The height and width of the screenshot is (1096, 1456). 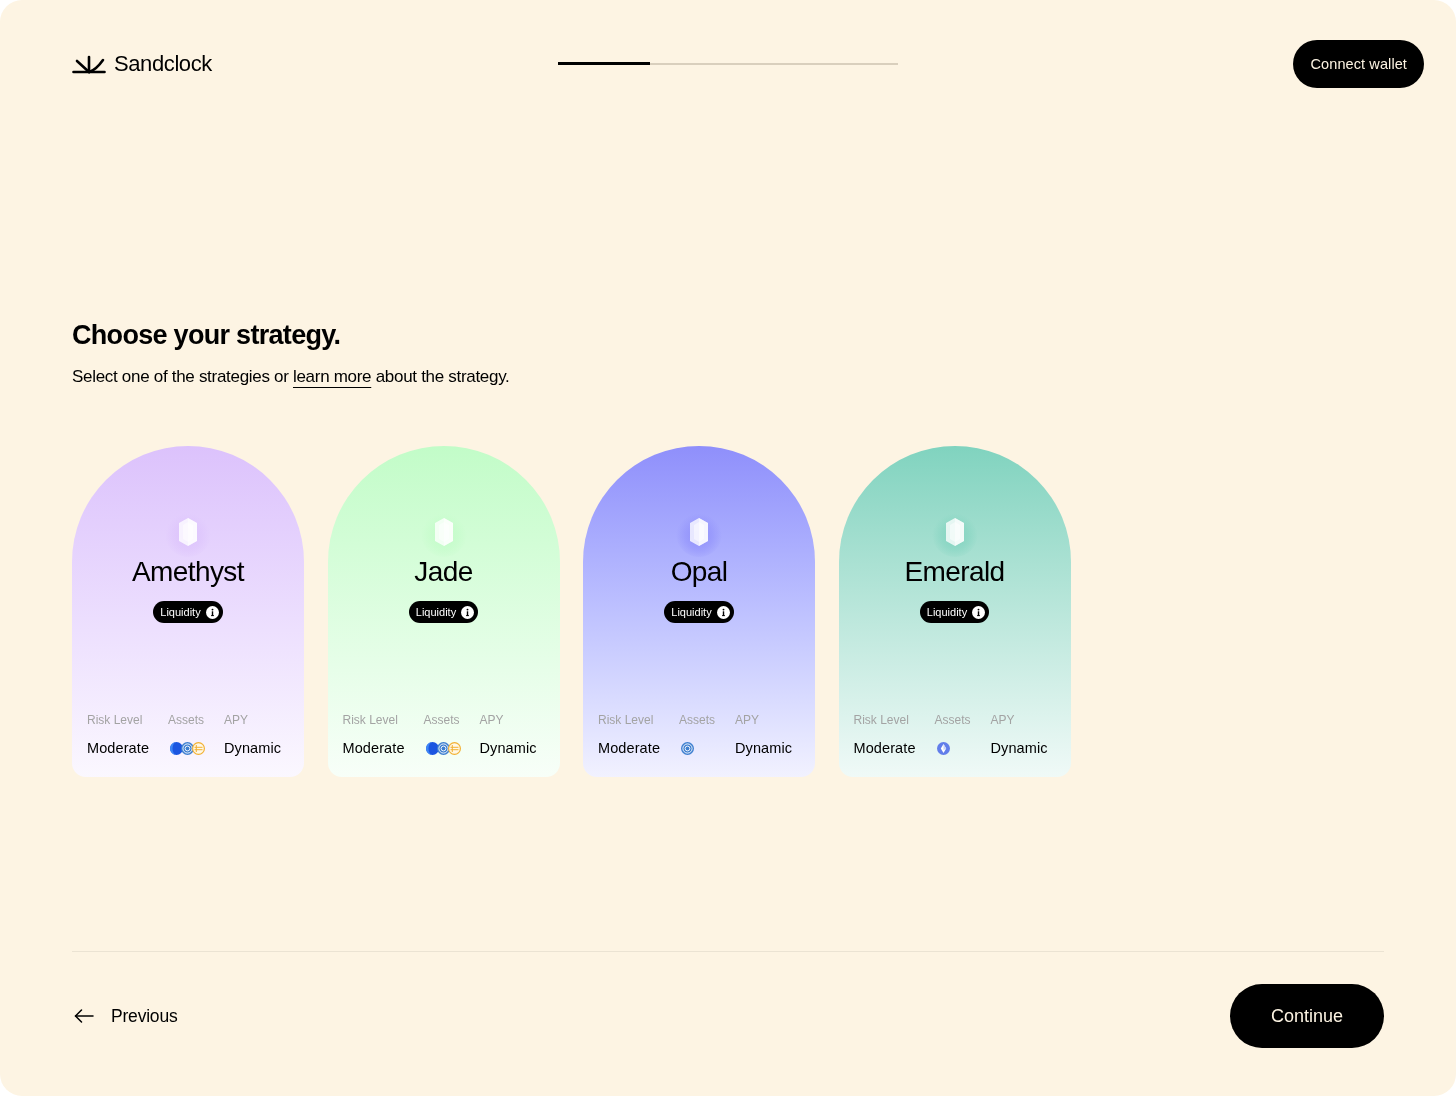 What do you see at coordinates (84, 1016) in the screenshot?
I see `arrow-left-icon` at bounding box center [84, 1016].